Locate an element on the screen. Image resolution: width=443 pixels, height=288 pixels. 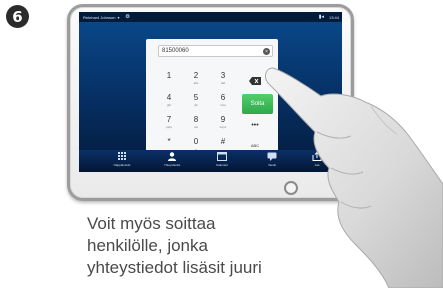
key-letters: abc is located at coordinates (196, 83).